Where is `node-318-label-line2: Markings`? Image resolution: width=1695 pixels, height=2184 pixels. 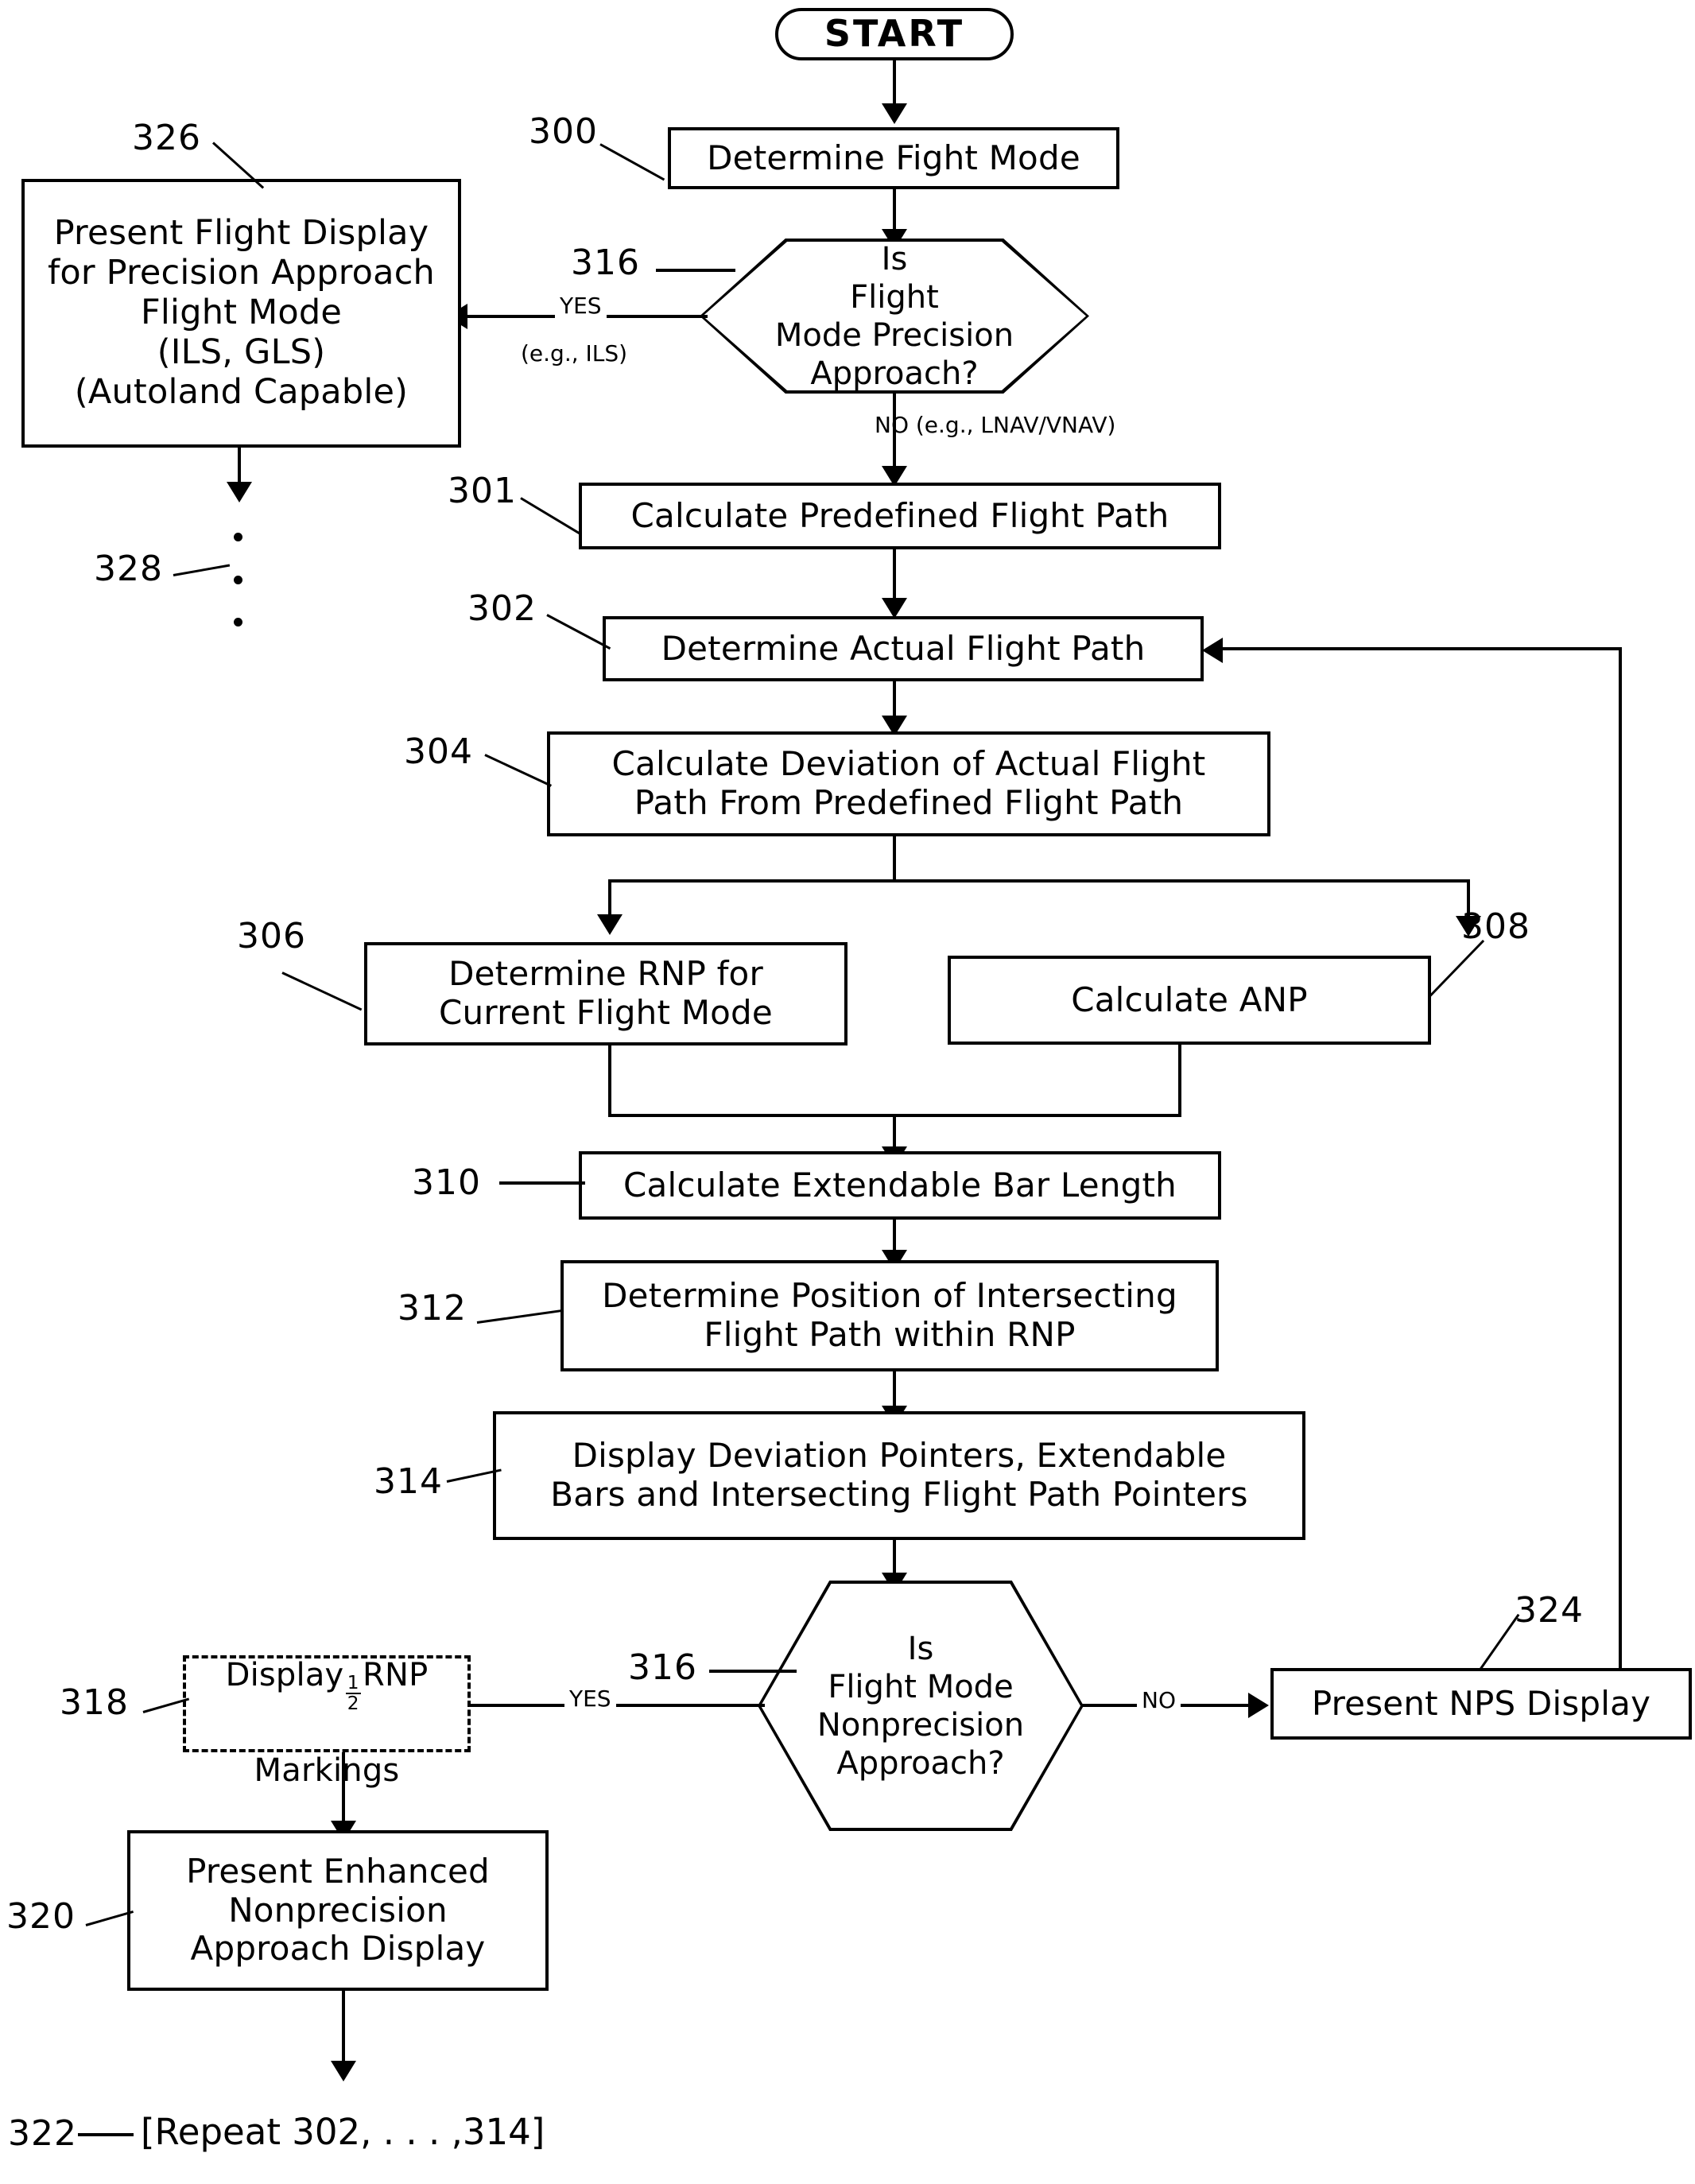
node-318-label-line2: Markings is located at coordinates (327, 1770).